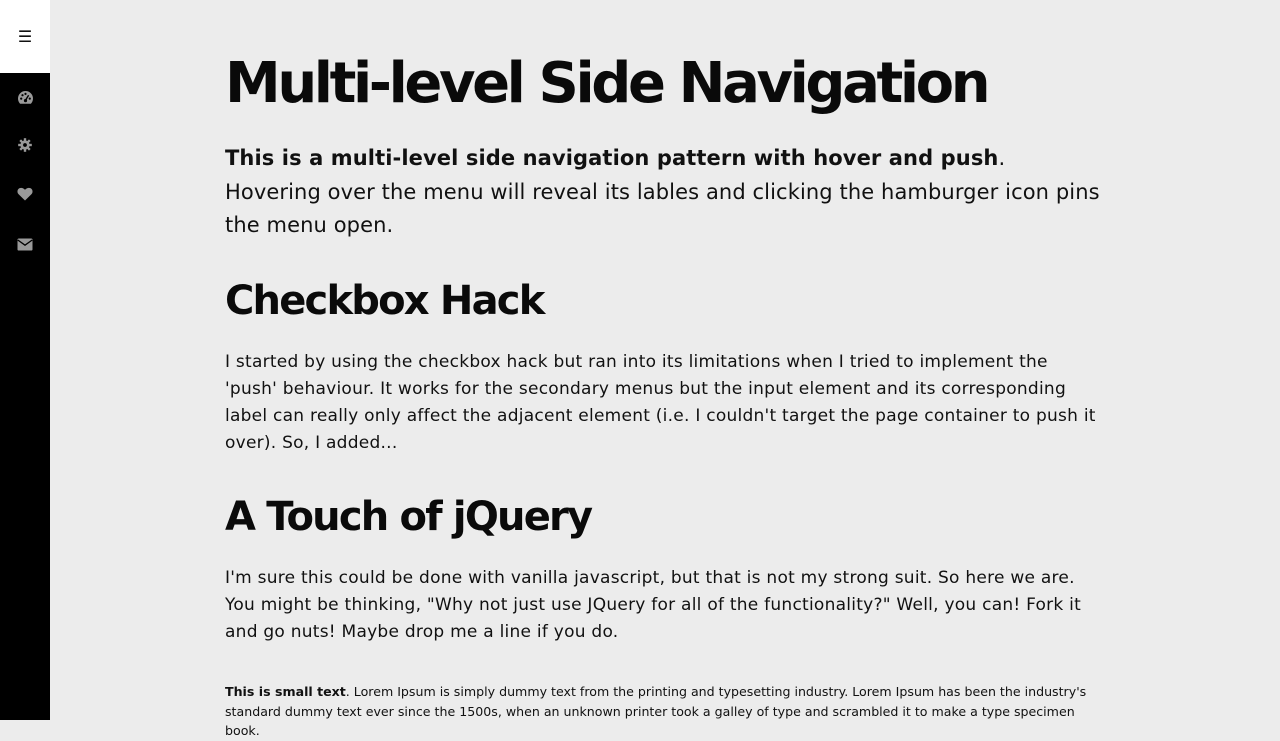 The width and height of the screenshot is (1280, 741). I want to click on sidebar-item-favorites, so click(25, 194).